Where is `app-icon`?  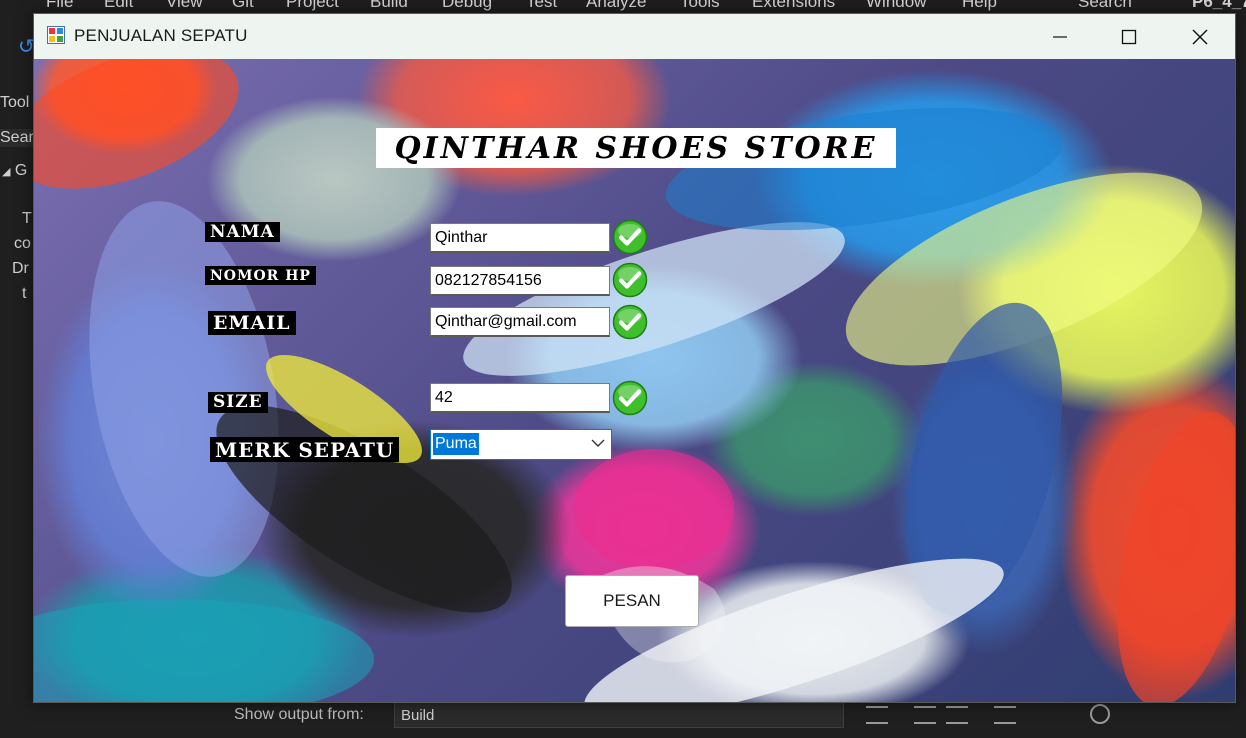 app-icon is located at coordinates (56, 35).